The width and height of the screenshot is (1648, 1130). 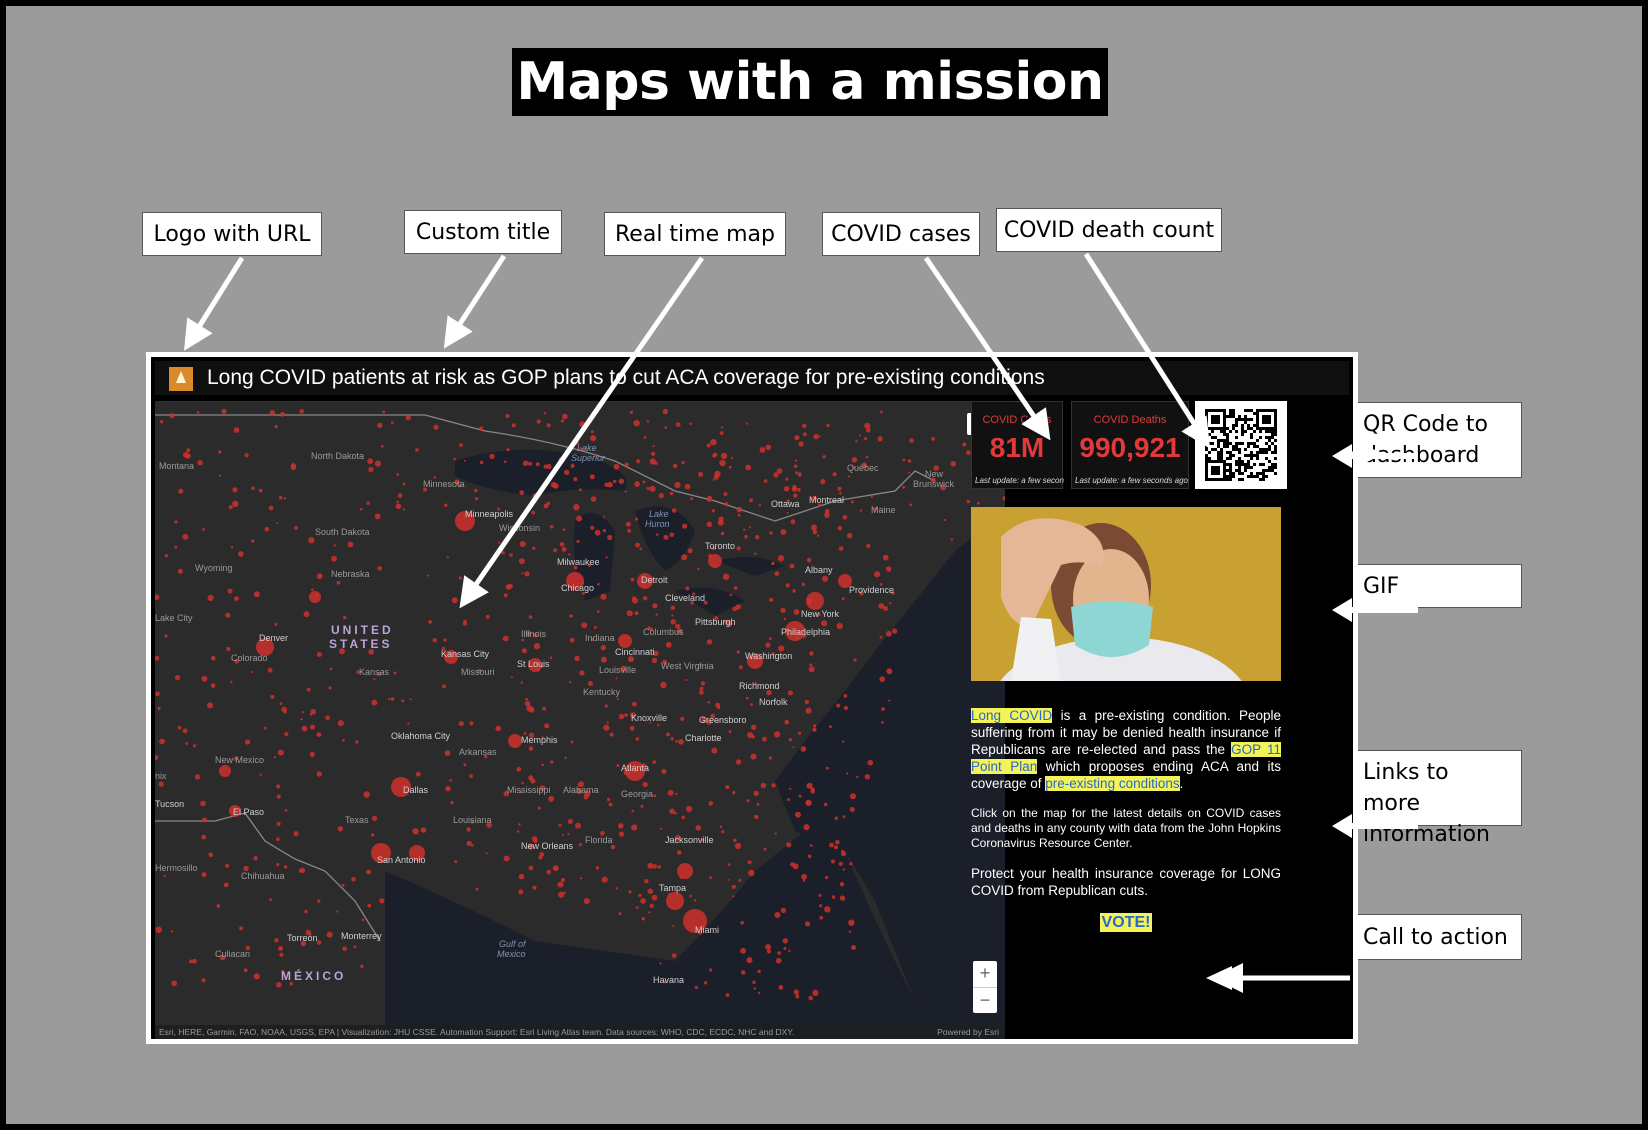 I want to click on arrow-covid-cases, so click(x=987, y=348).